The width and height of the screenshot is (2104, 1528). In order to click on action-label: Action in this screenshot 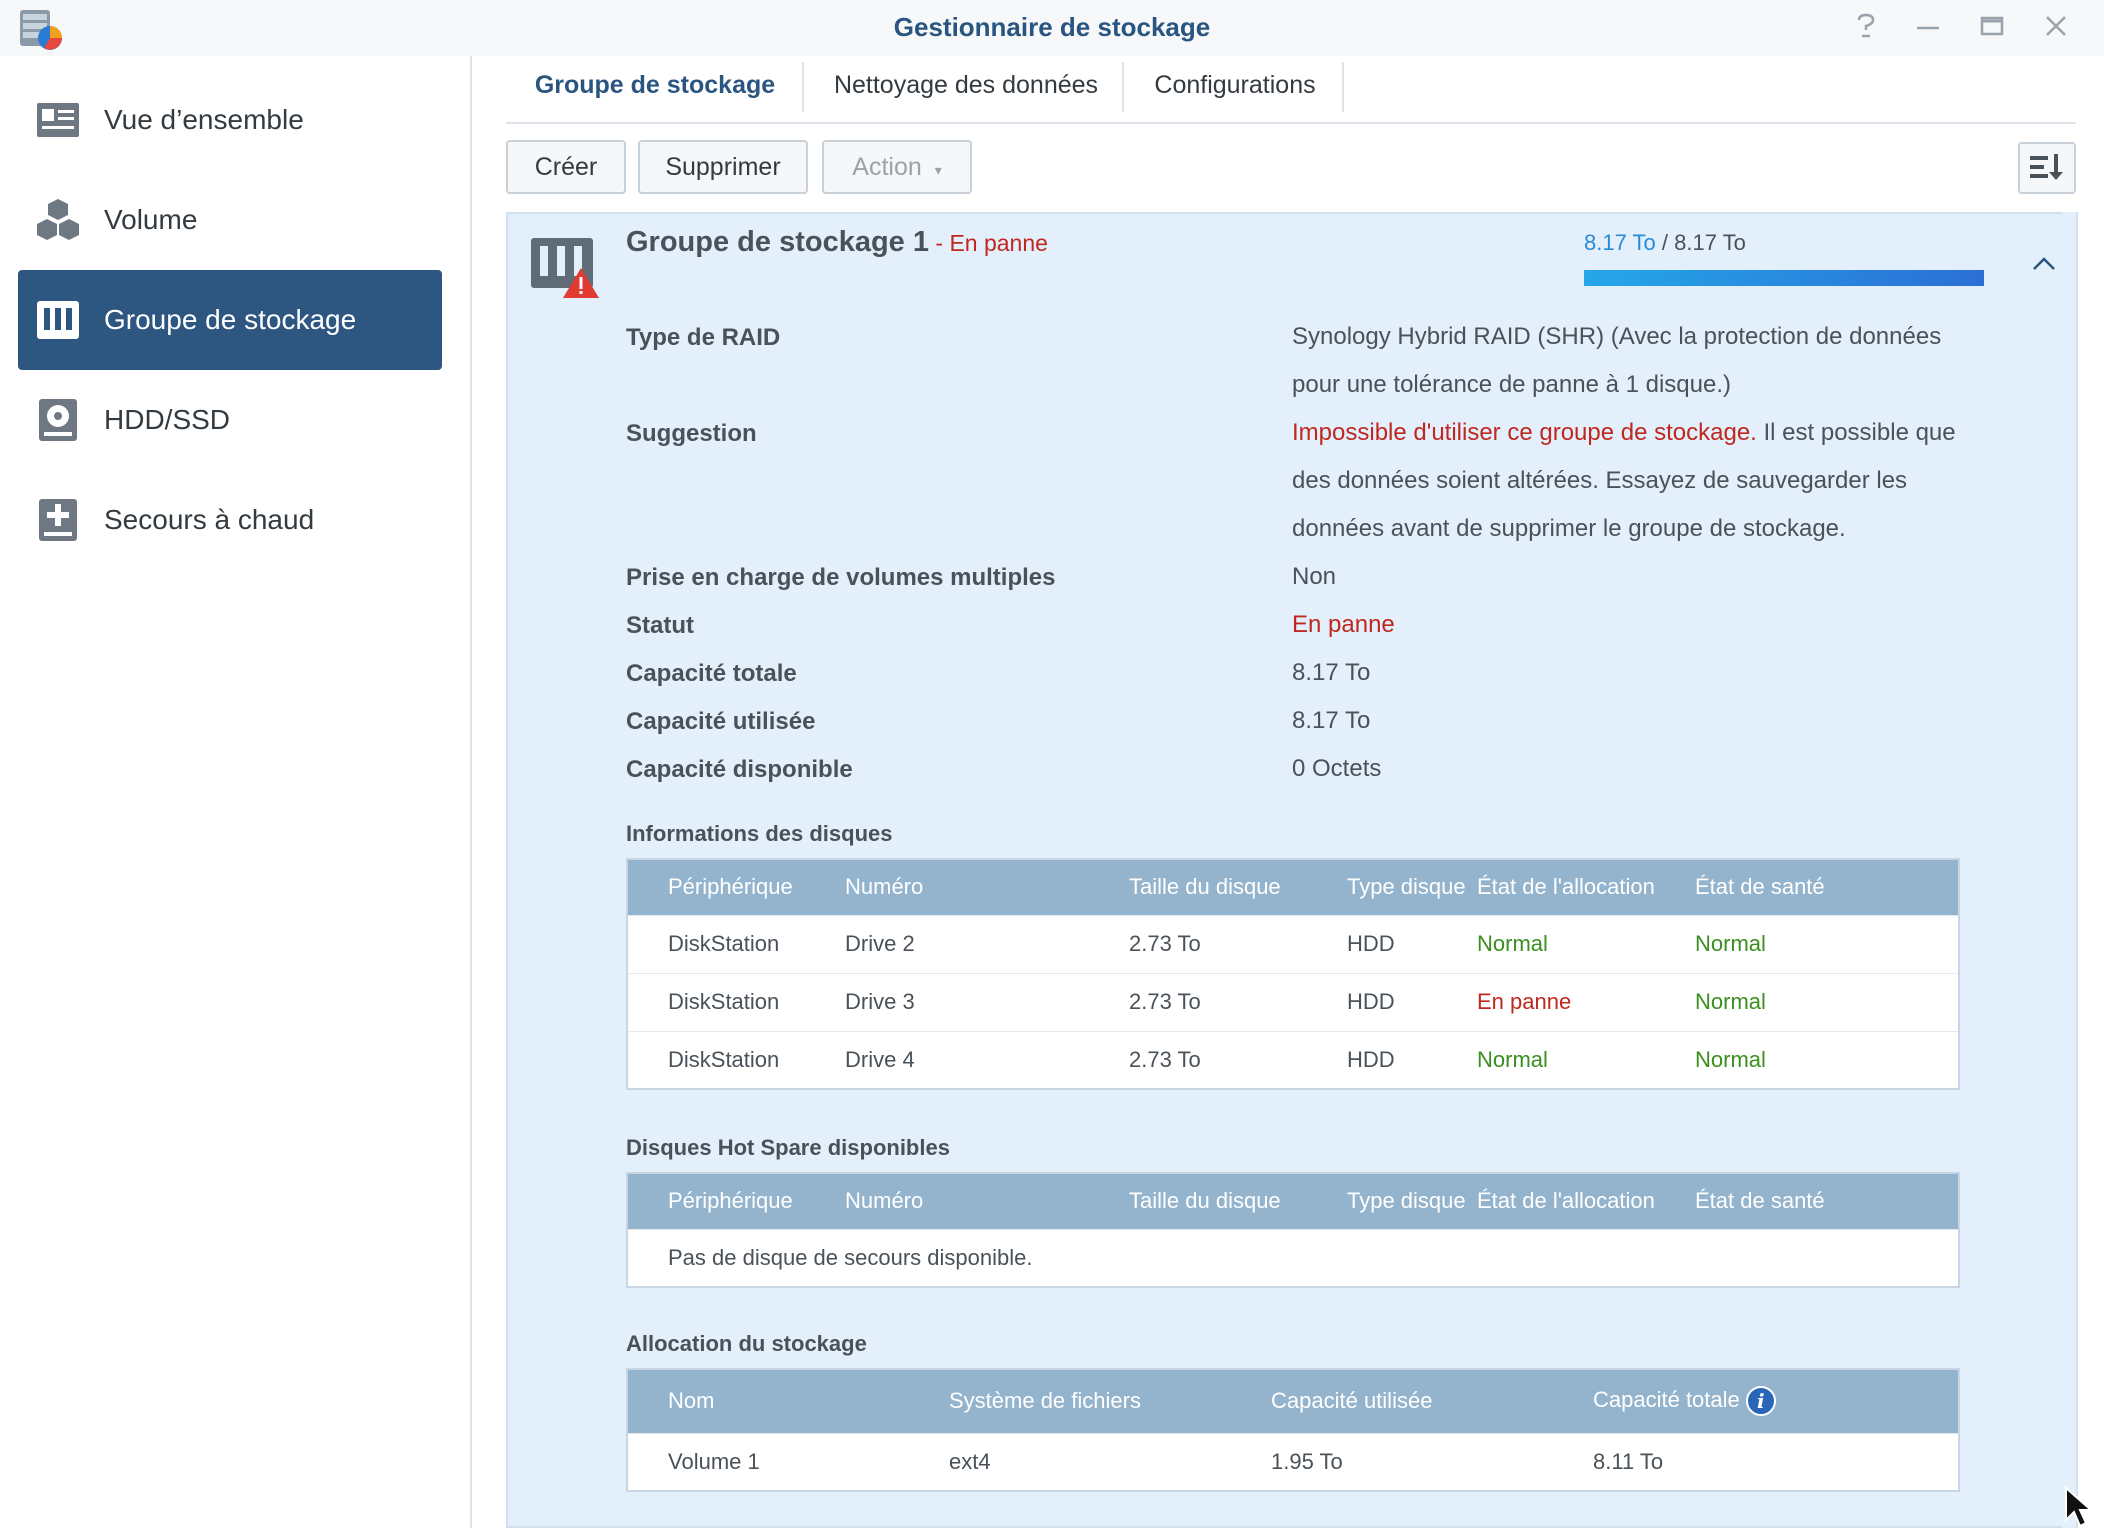, I will do `click(887, 167)`.